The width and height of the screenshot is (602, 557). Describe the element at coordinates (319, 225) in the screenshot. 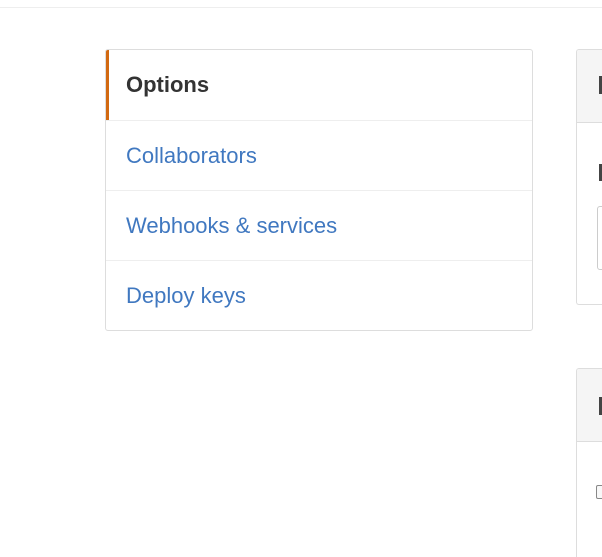

I see `menu-item-webhooks-services: Webhooks & services` at that location.